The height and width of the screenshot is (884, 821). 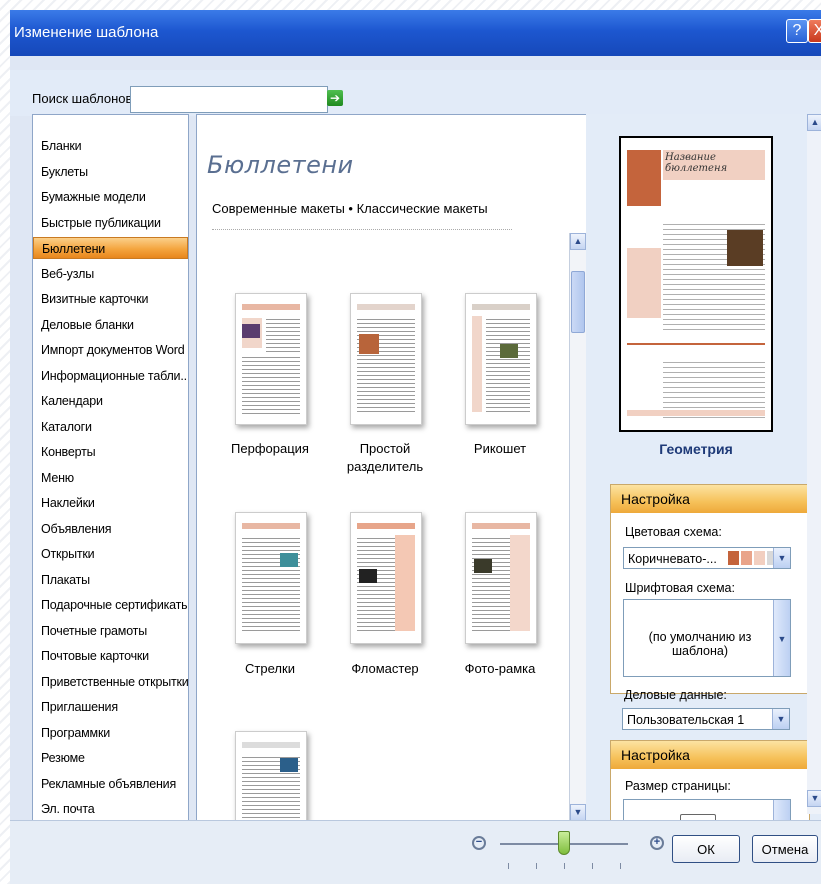 What do you see at coordinates (110, 299) in the screenshot?
I see `category-item: Визитные карточки` at bounding box center [110, 299].